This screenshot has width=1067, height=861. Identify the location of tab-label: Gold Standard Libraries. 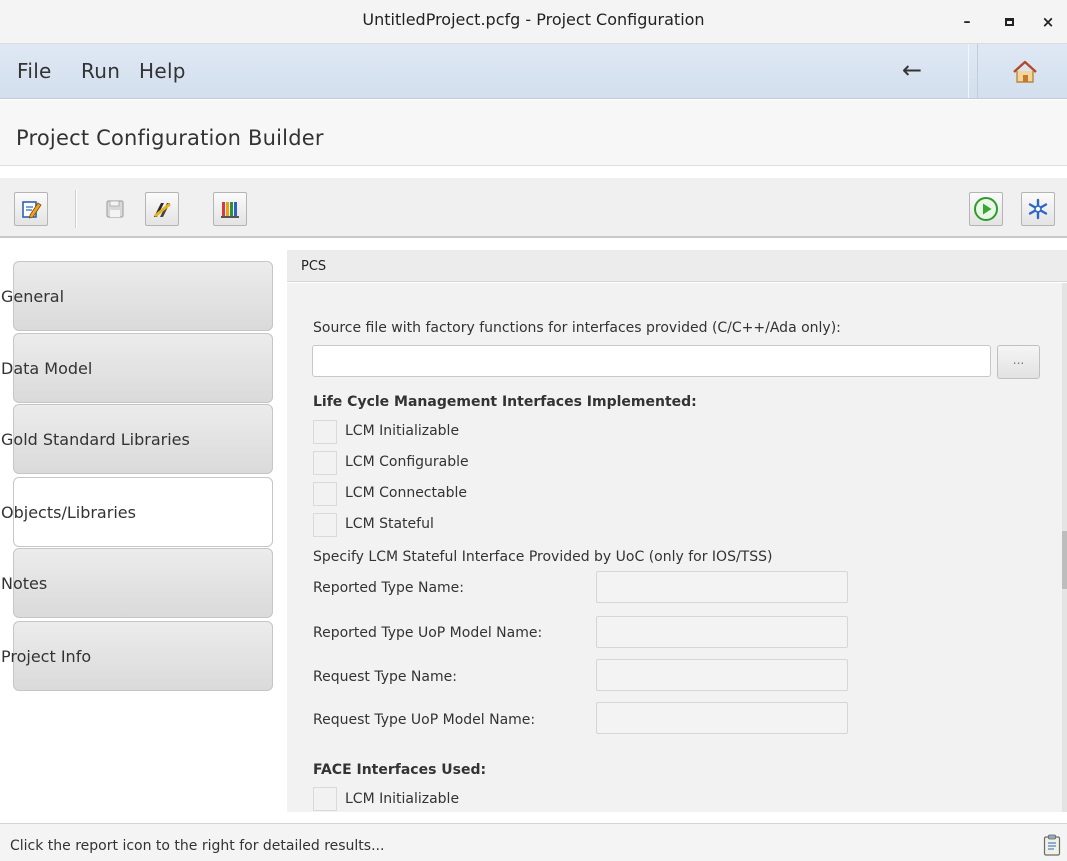
(95, 439).